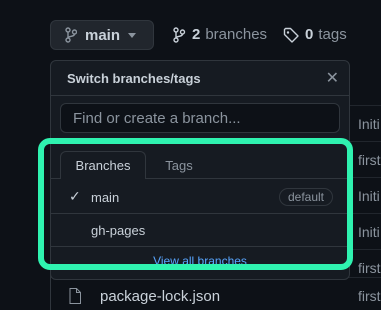 This screenshot has height=310, width=381. I want to click on branch-name: gh-pages, so click(118, 230).